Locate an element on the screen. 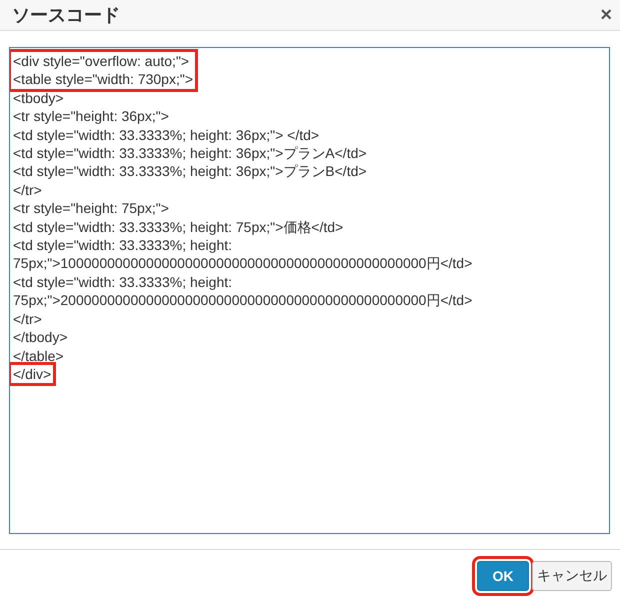  code-line: </div> is located at coordinates (32, 374).